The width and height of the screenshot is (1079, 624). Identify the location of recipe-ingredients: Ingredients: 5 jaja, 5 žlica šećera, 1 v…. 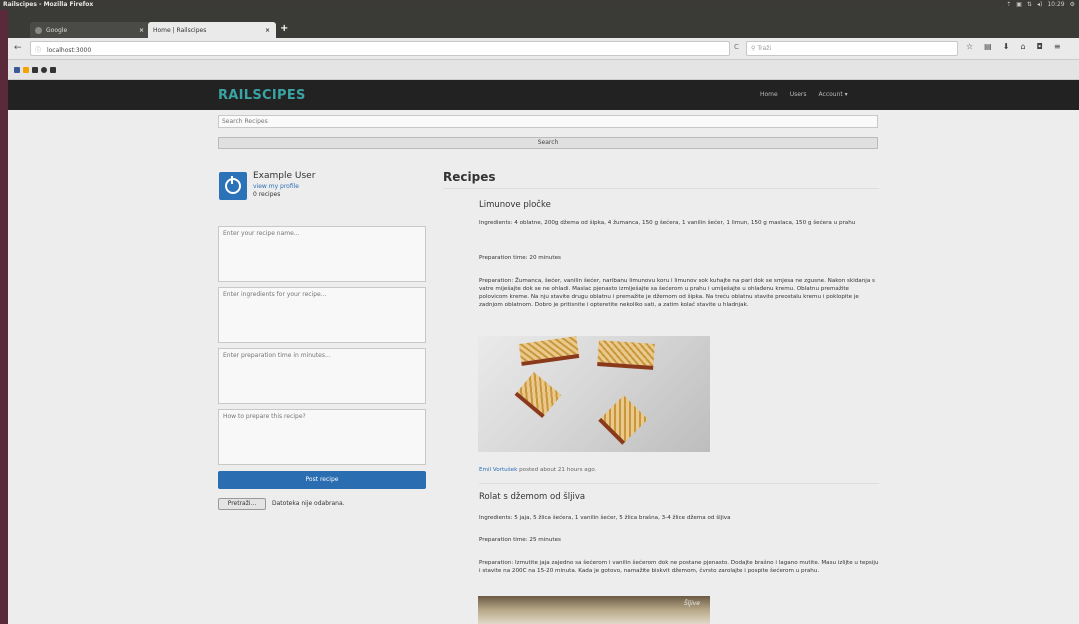
(605, 518).